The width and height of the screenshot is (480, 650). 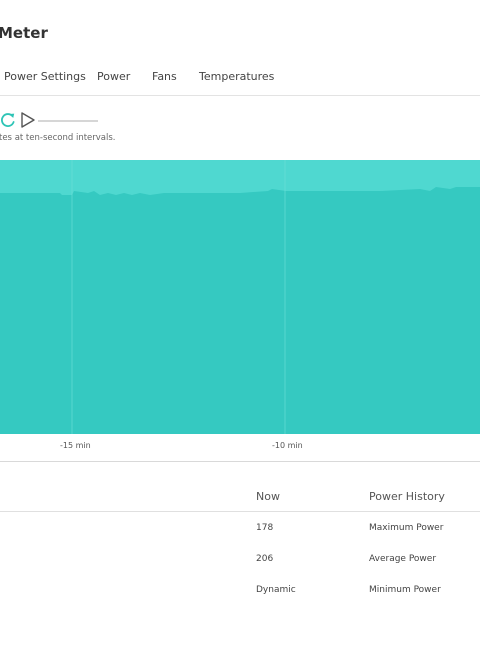 I want to click on tab-temperatures: Temperatures, so click(x=236, y=76).